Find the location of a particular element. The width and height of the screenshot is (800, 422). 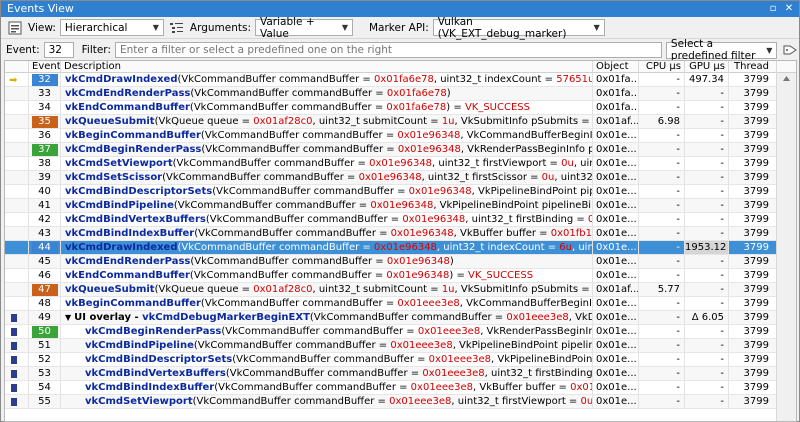

expand-tree-icon is located at coordinates (177, 27).